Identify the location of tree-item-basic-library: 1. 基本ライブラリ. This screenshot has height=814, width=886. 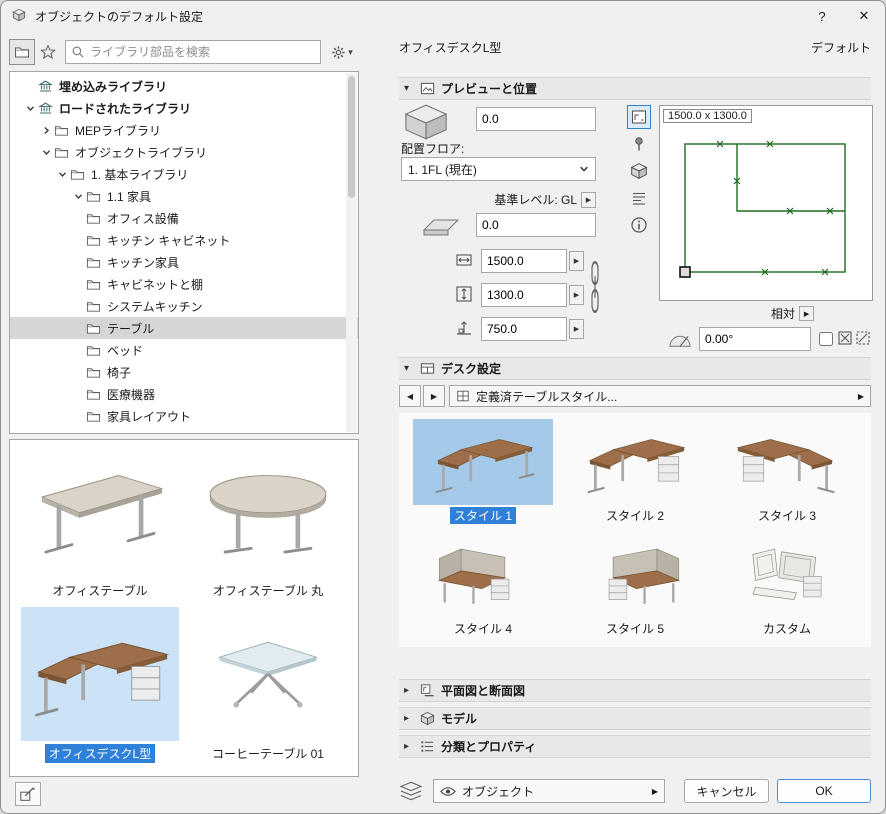
(184, 174).